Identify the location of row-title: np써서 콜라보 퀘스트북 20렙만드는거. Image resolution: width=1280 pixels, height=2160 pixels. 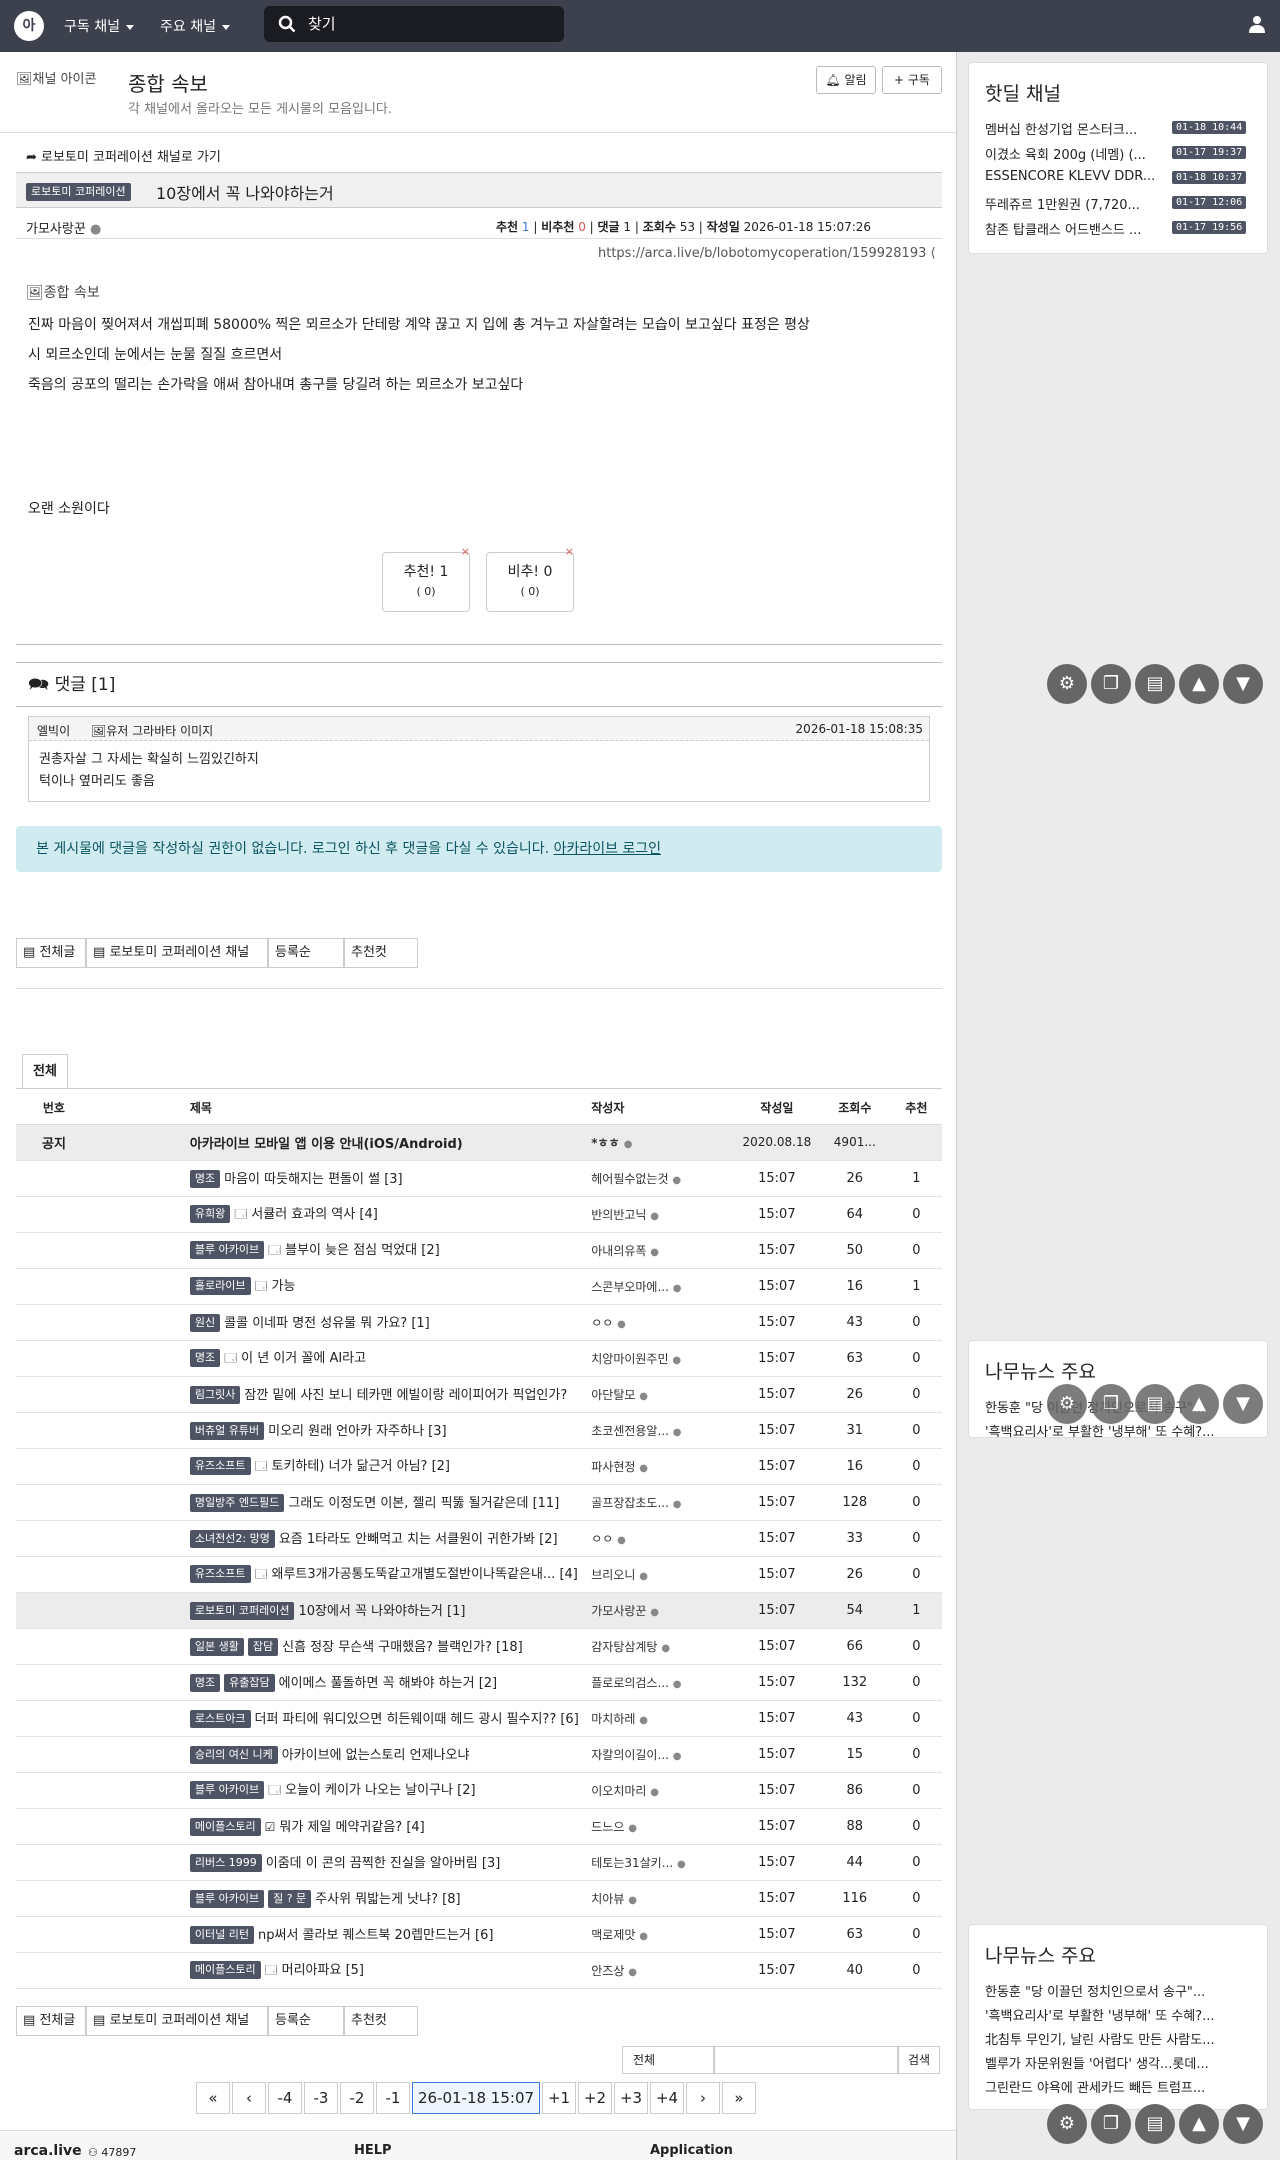
(364, 1935).